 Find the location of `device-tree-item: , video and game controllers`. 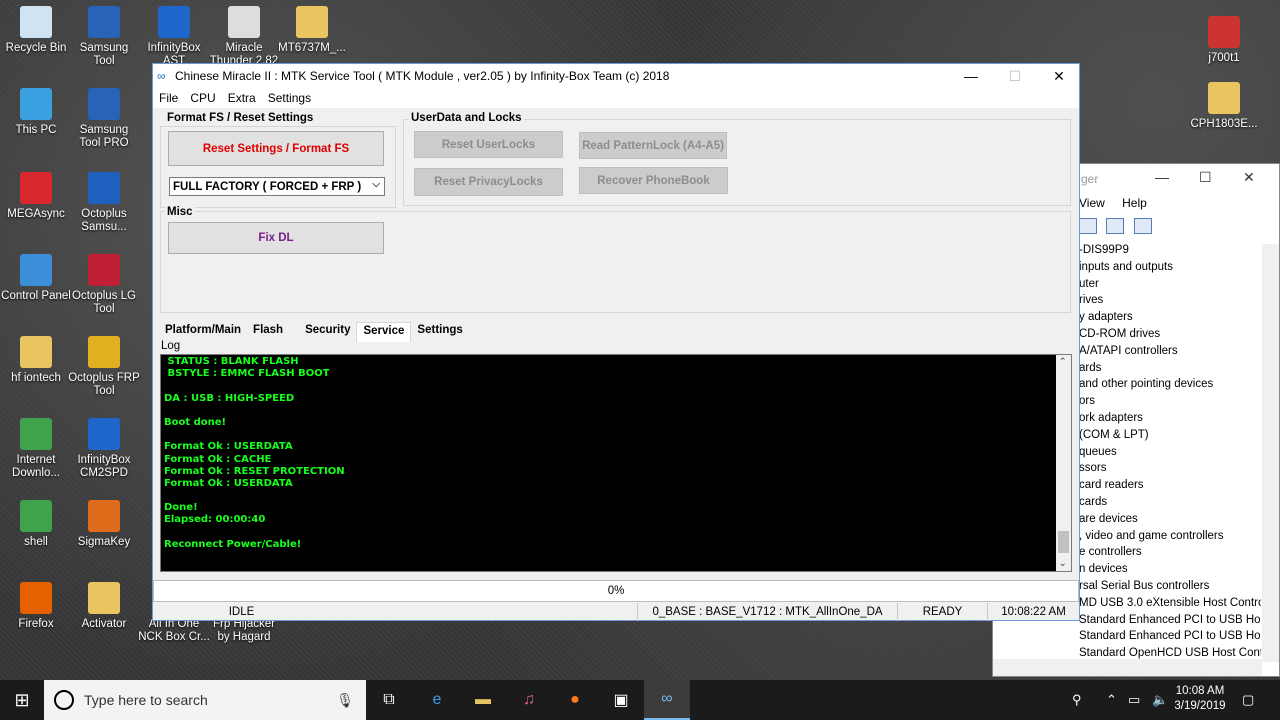

device-tree-item: , video and game controllers is located at coordinates (1170, 538).